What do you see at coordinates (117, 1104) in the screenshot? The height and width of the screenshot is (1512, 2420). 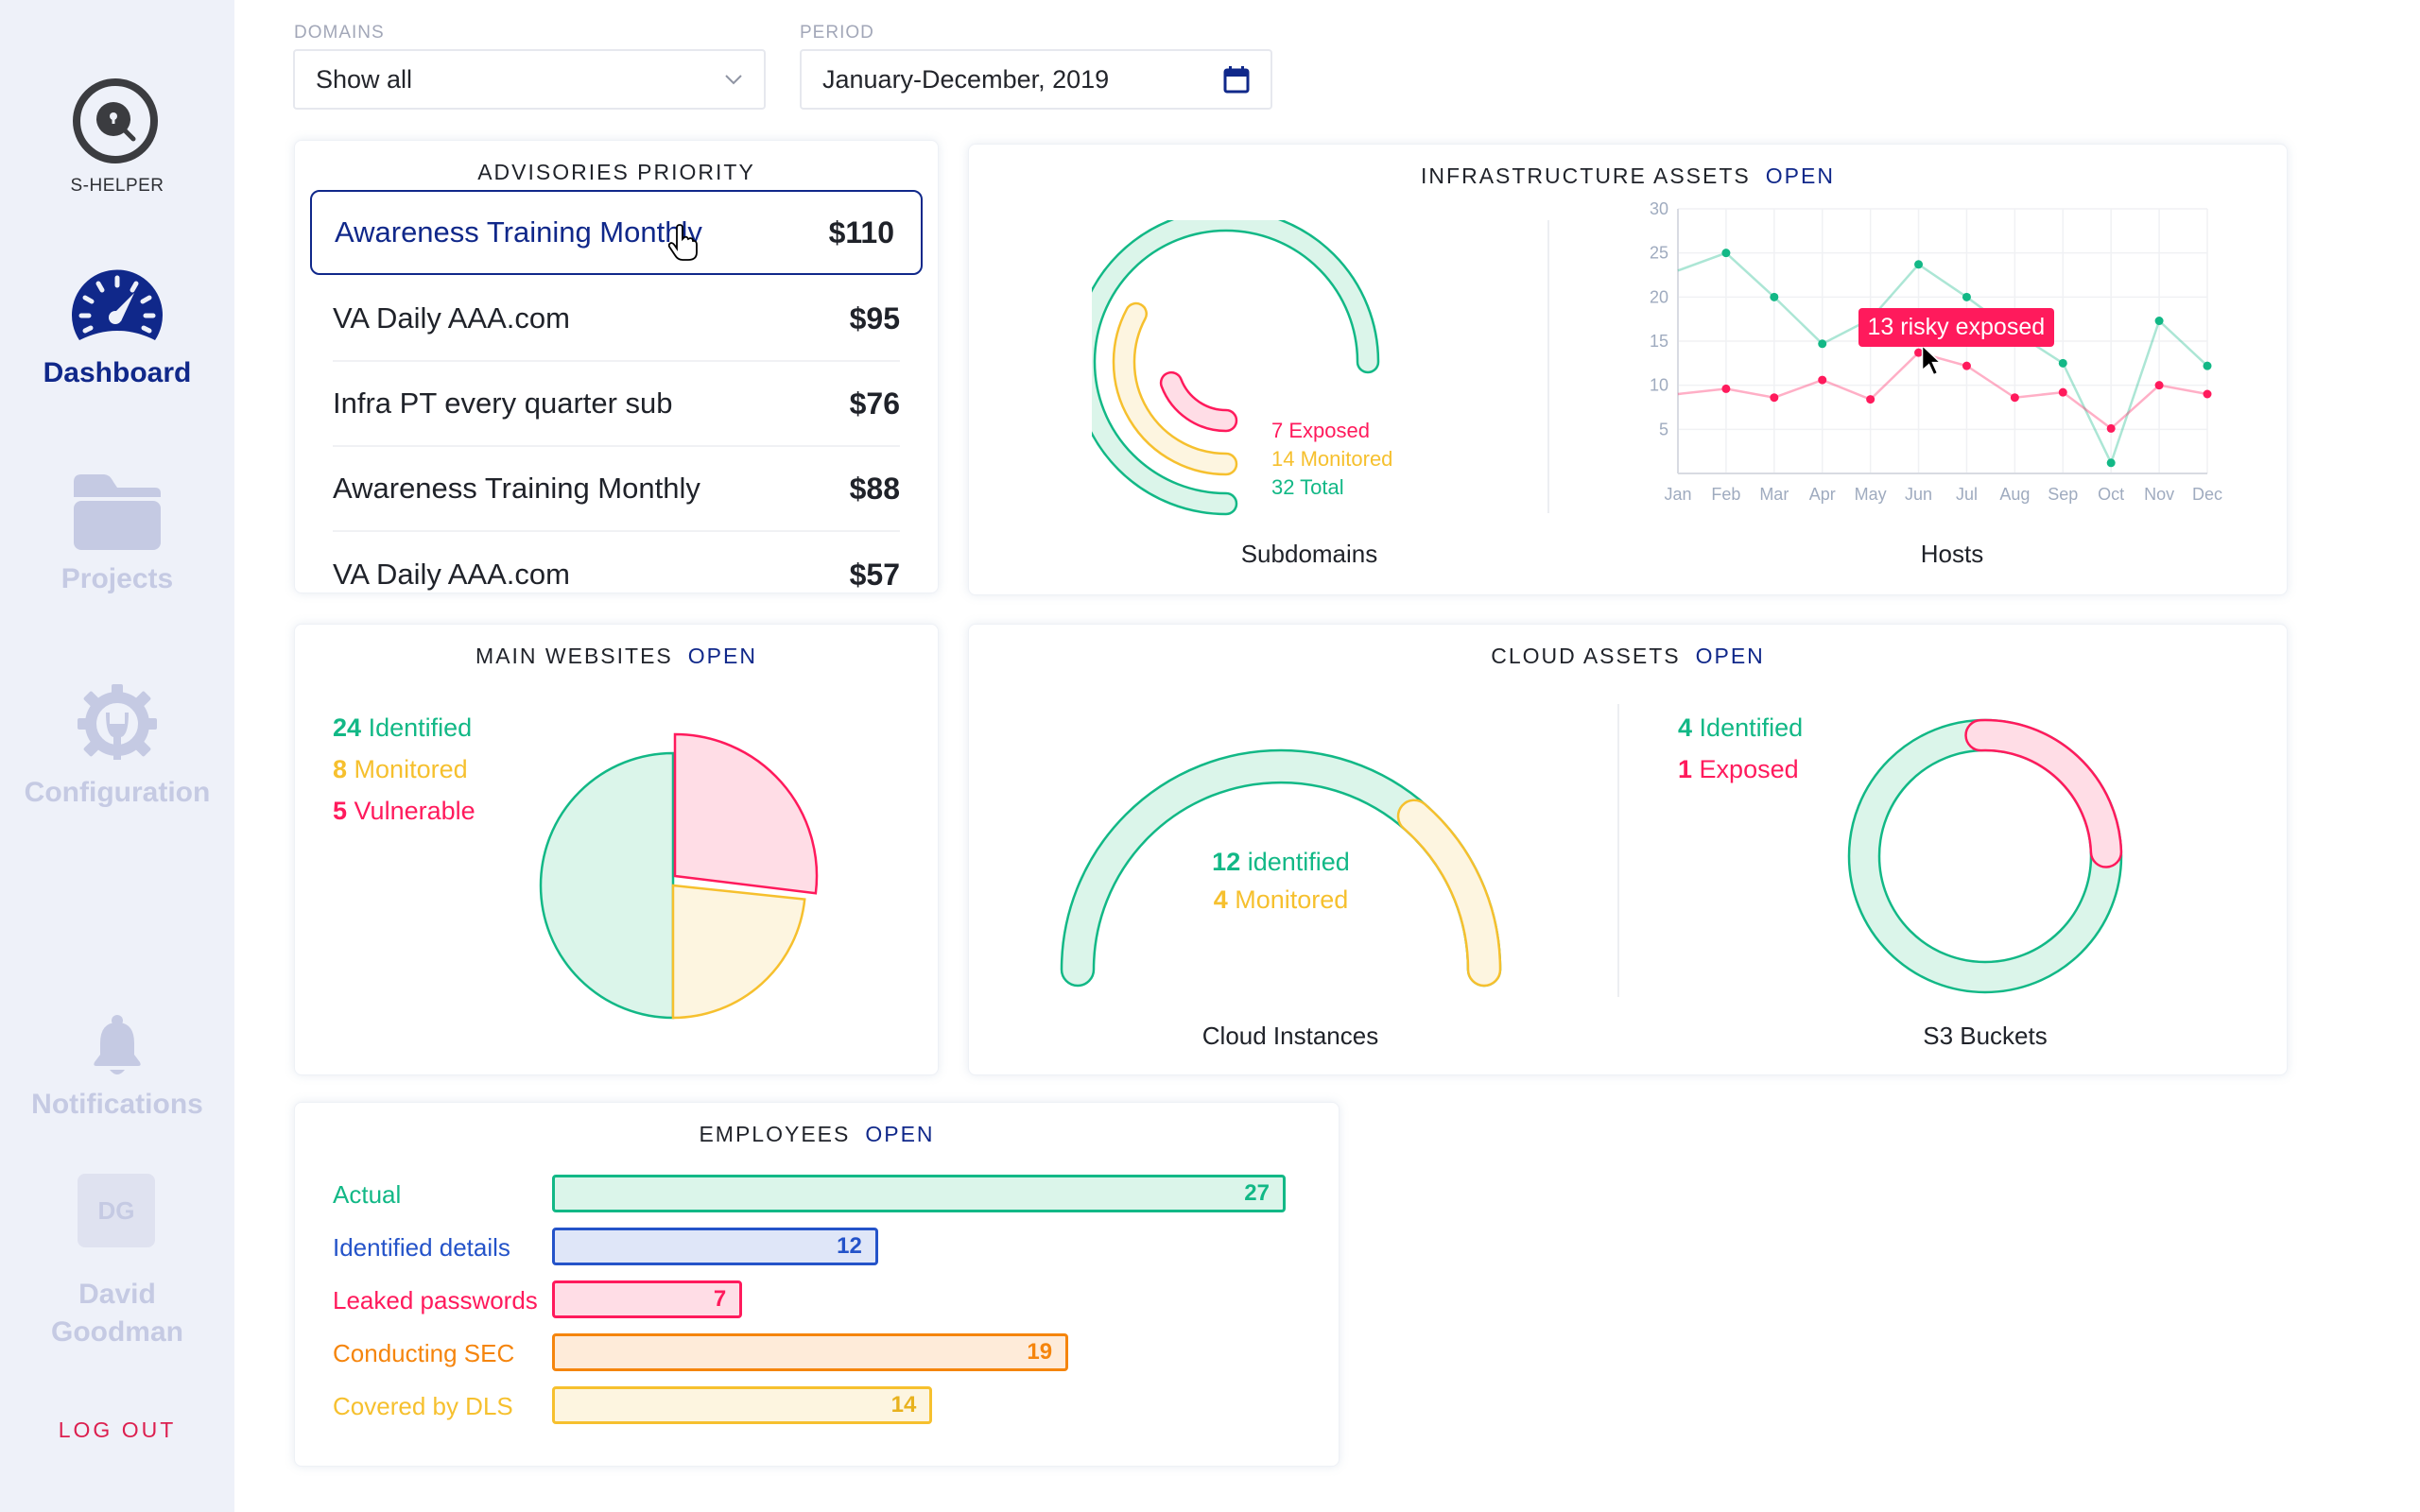 I see `sidebar-item-label: Notifications` at bounding box center [117, 1104].